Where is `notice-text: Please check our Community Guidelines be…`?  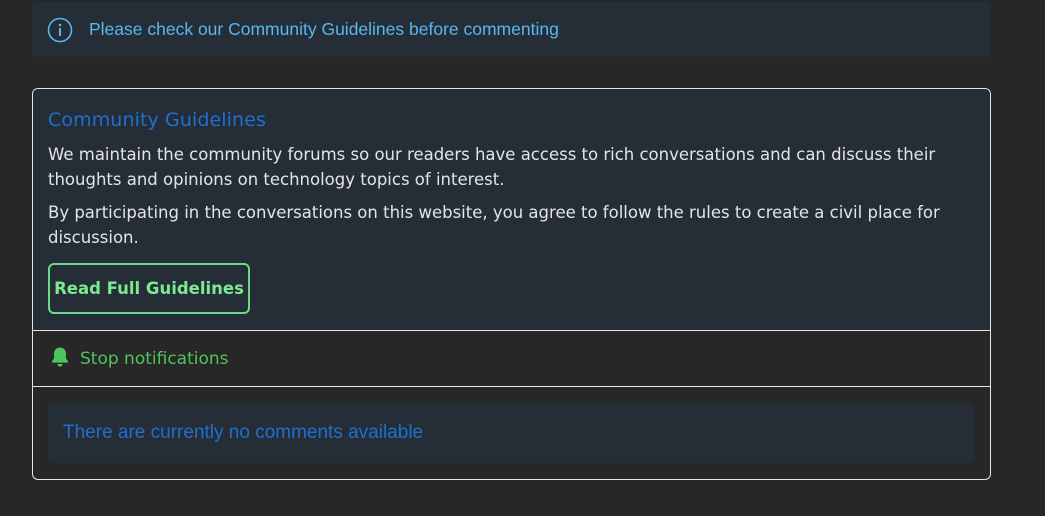
notice-text: Please check our Community Guidelines be… is located at coordinates (324, 29).